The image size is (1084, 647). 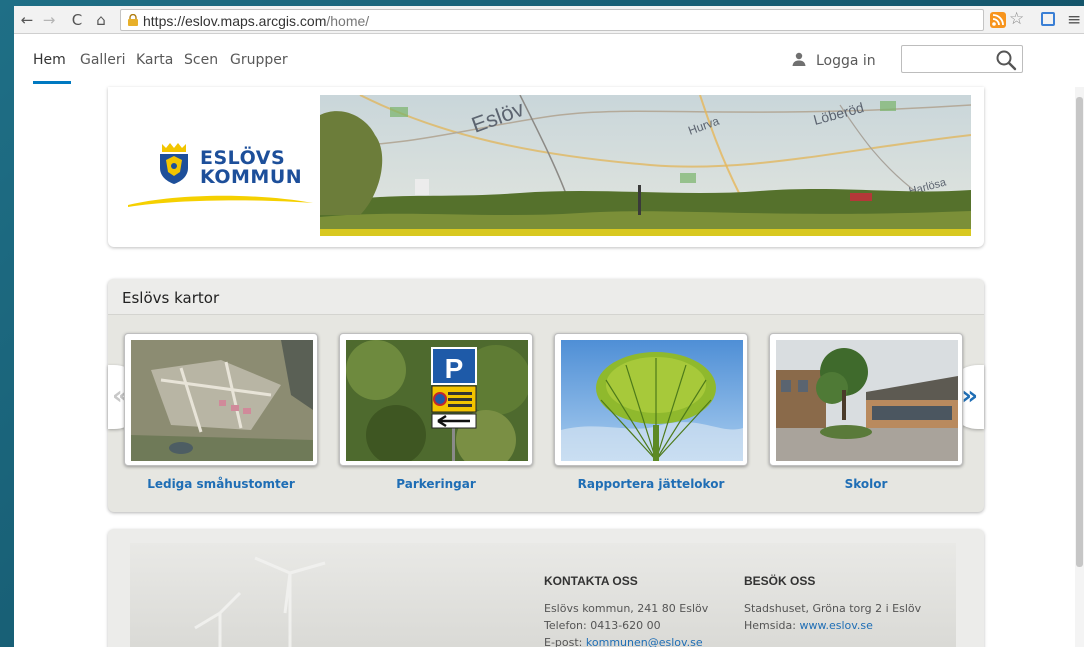 I want to click on thumbnail-school, so click(x=867, y=400).